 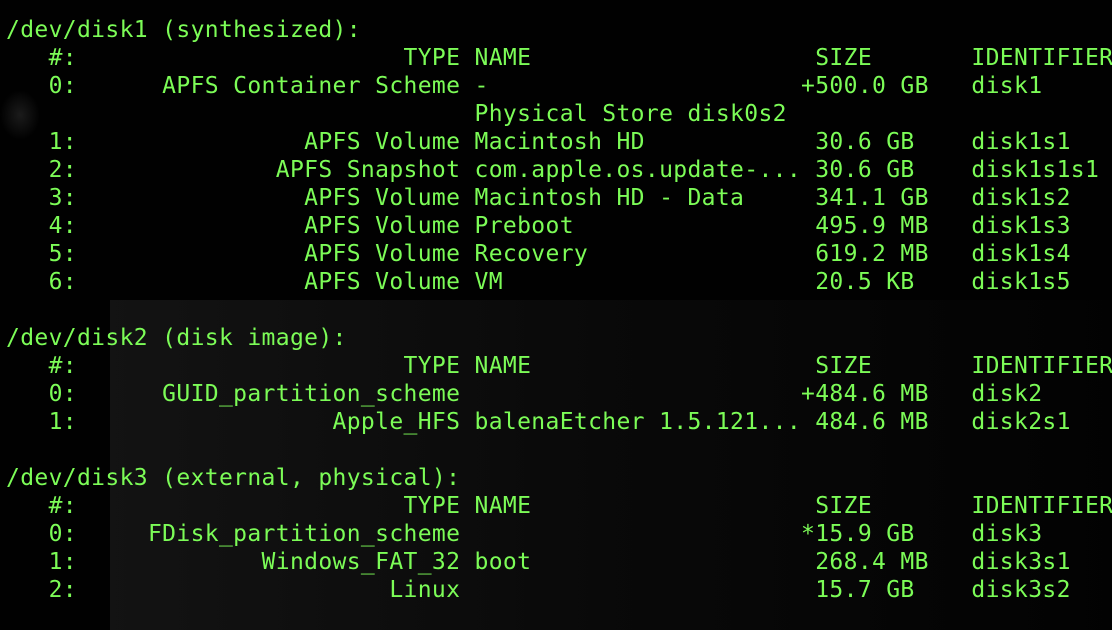 I want to click on disk1-header-line: /dev/disk1 (synthesized):, so click(x=183, y=30).